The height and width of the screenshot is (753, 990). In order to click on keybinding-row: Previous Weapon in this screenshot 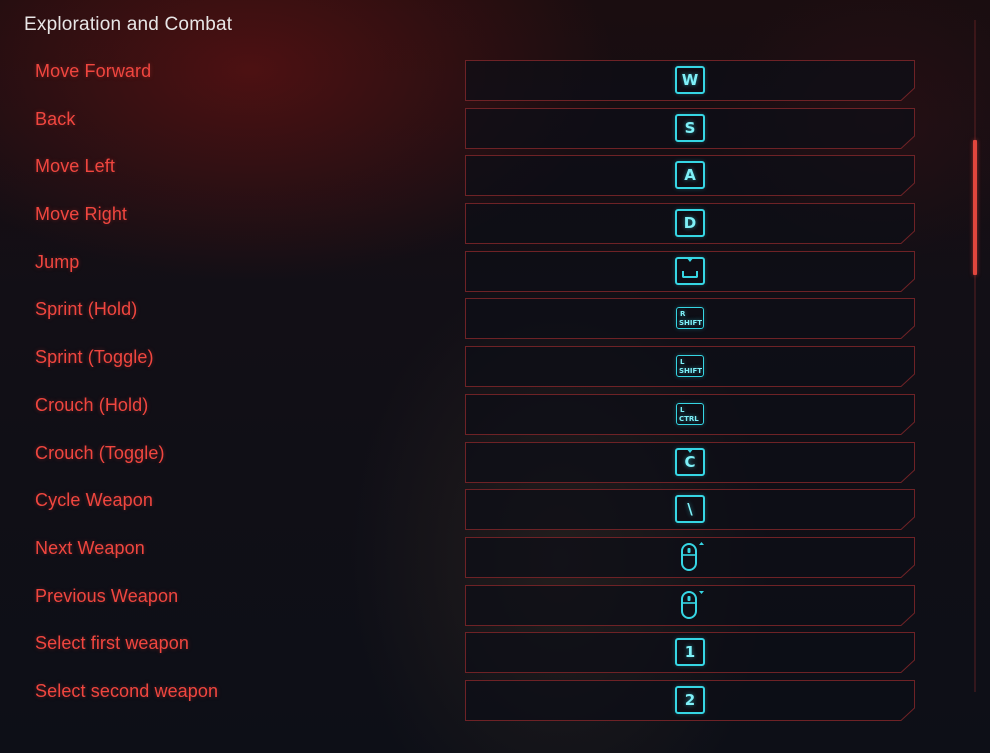, I will do `click(480, 607)`.